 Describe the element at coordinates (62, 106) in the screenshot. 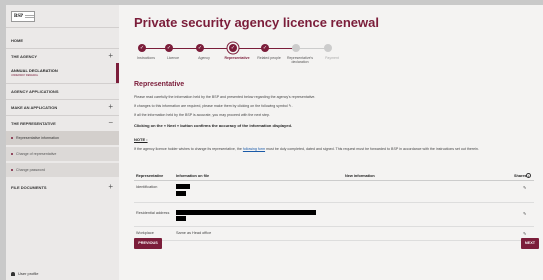

I see `sidebar-item-make-application: MAKE AN APPLICATION +` at that location.